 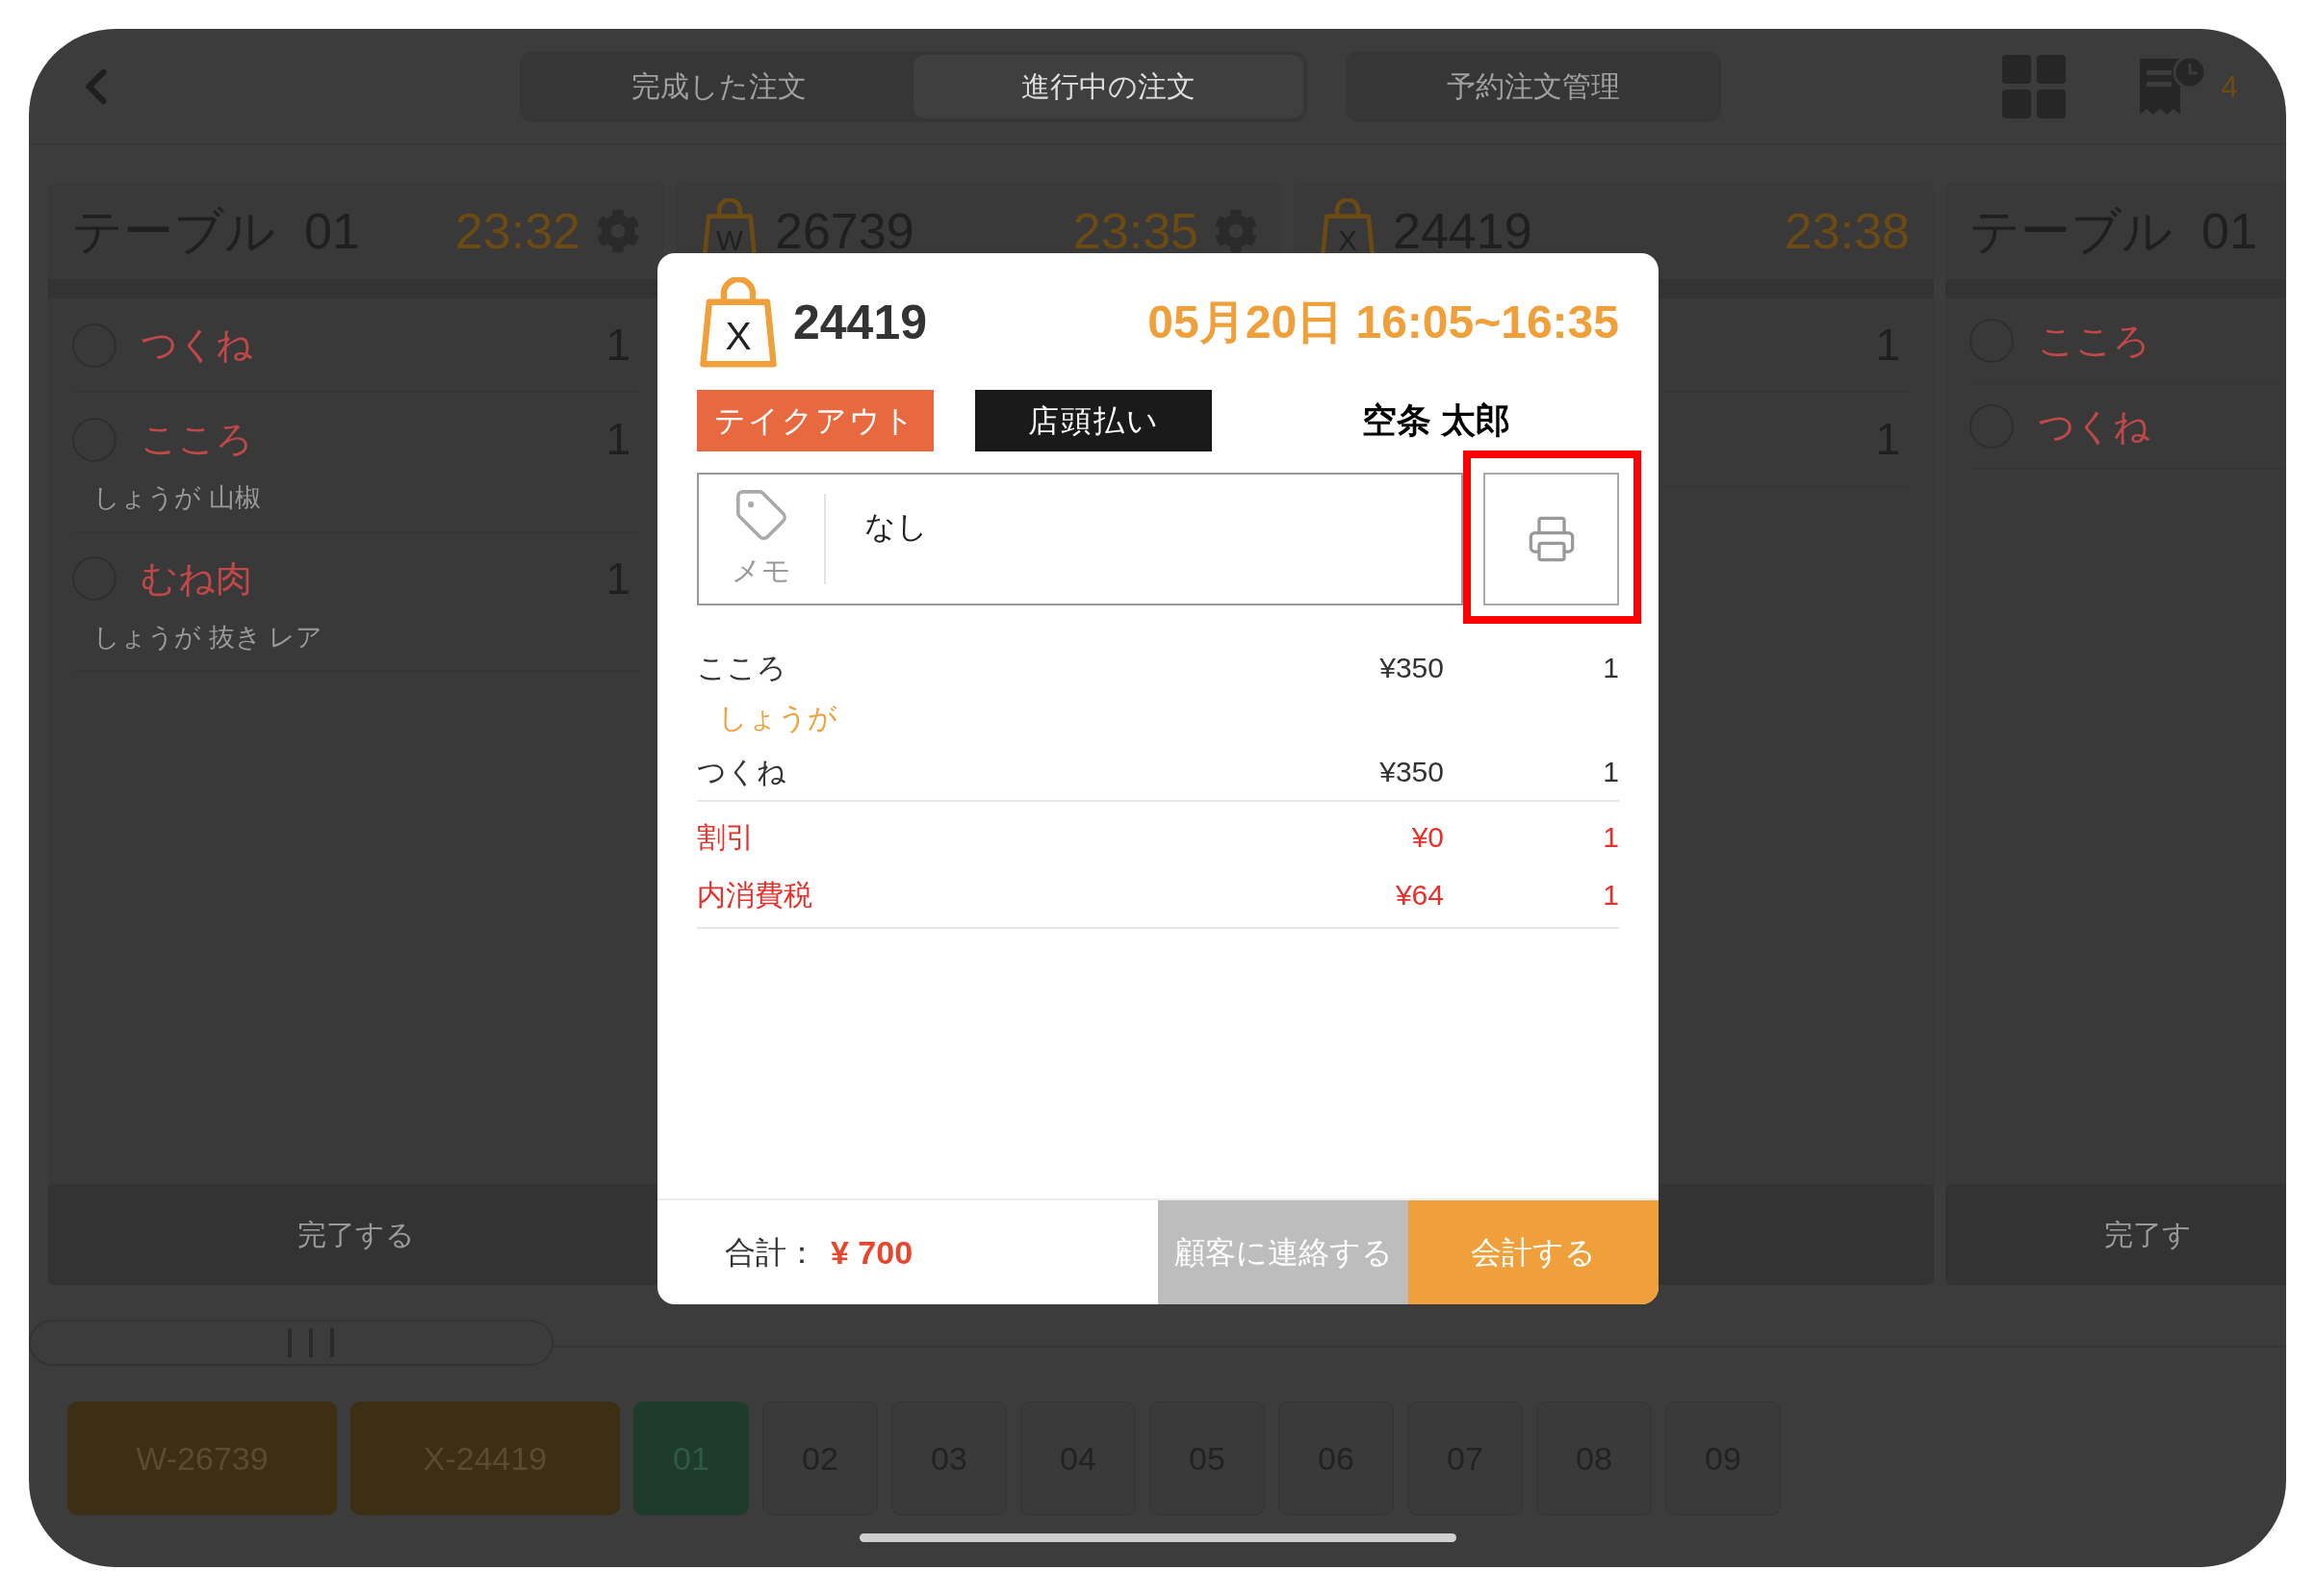 What do you see at coordinates (815, 420) in the screenshot?
I see `takeout-badge: テイクアウト` at bounding box center [815, 420].